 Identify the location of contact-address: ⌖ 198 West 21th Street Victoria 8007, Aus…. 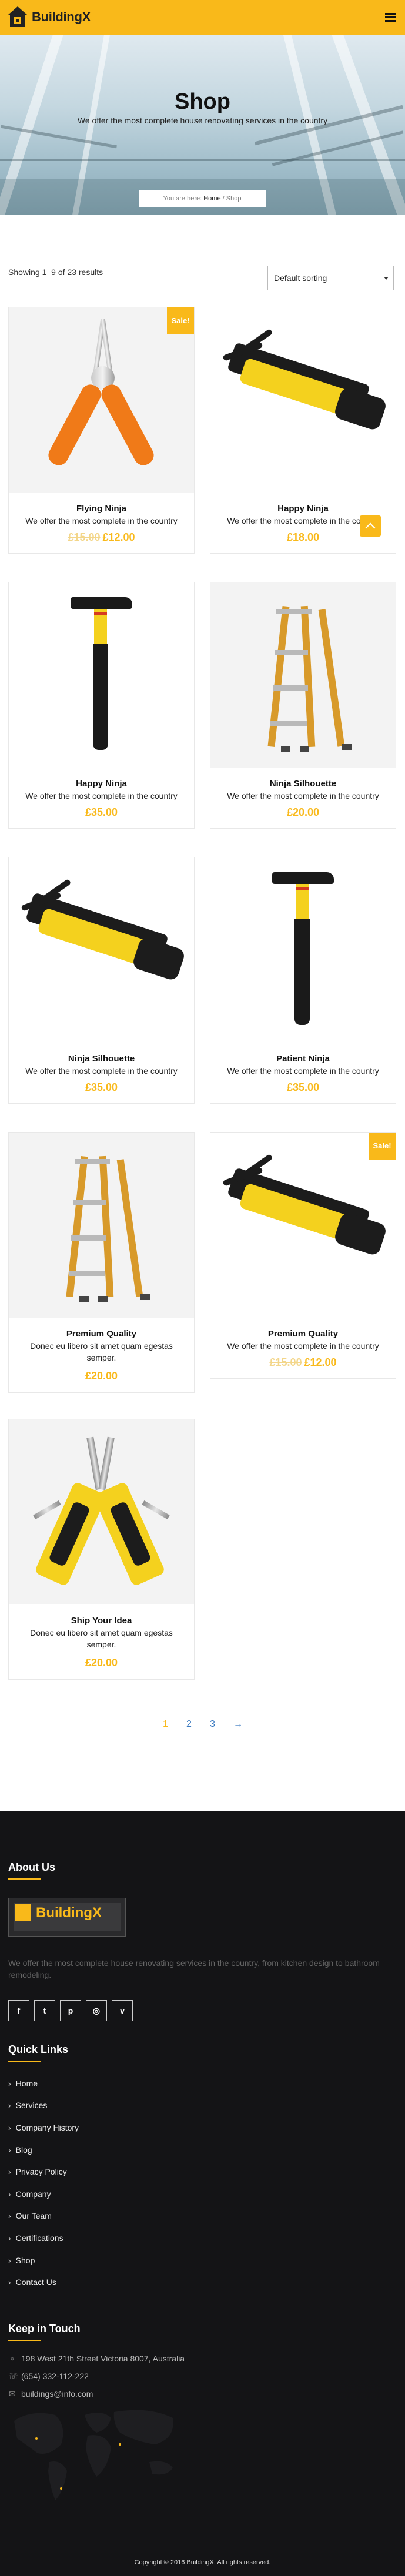
(96, 2359).